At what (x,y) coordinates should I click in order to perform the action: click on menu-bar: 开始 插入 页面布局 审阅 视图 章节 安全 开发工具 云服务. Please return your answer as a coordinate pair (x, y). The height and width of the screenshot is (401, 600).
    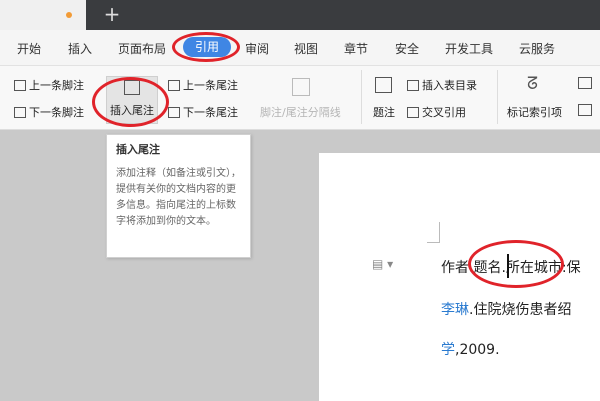
    Looking at the image, I should click on (300, 48).